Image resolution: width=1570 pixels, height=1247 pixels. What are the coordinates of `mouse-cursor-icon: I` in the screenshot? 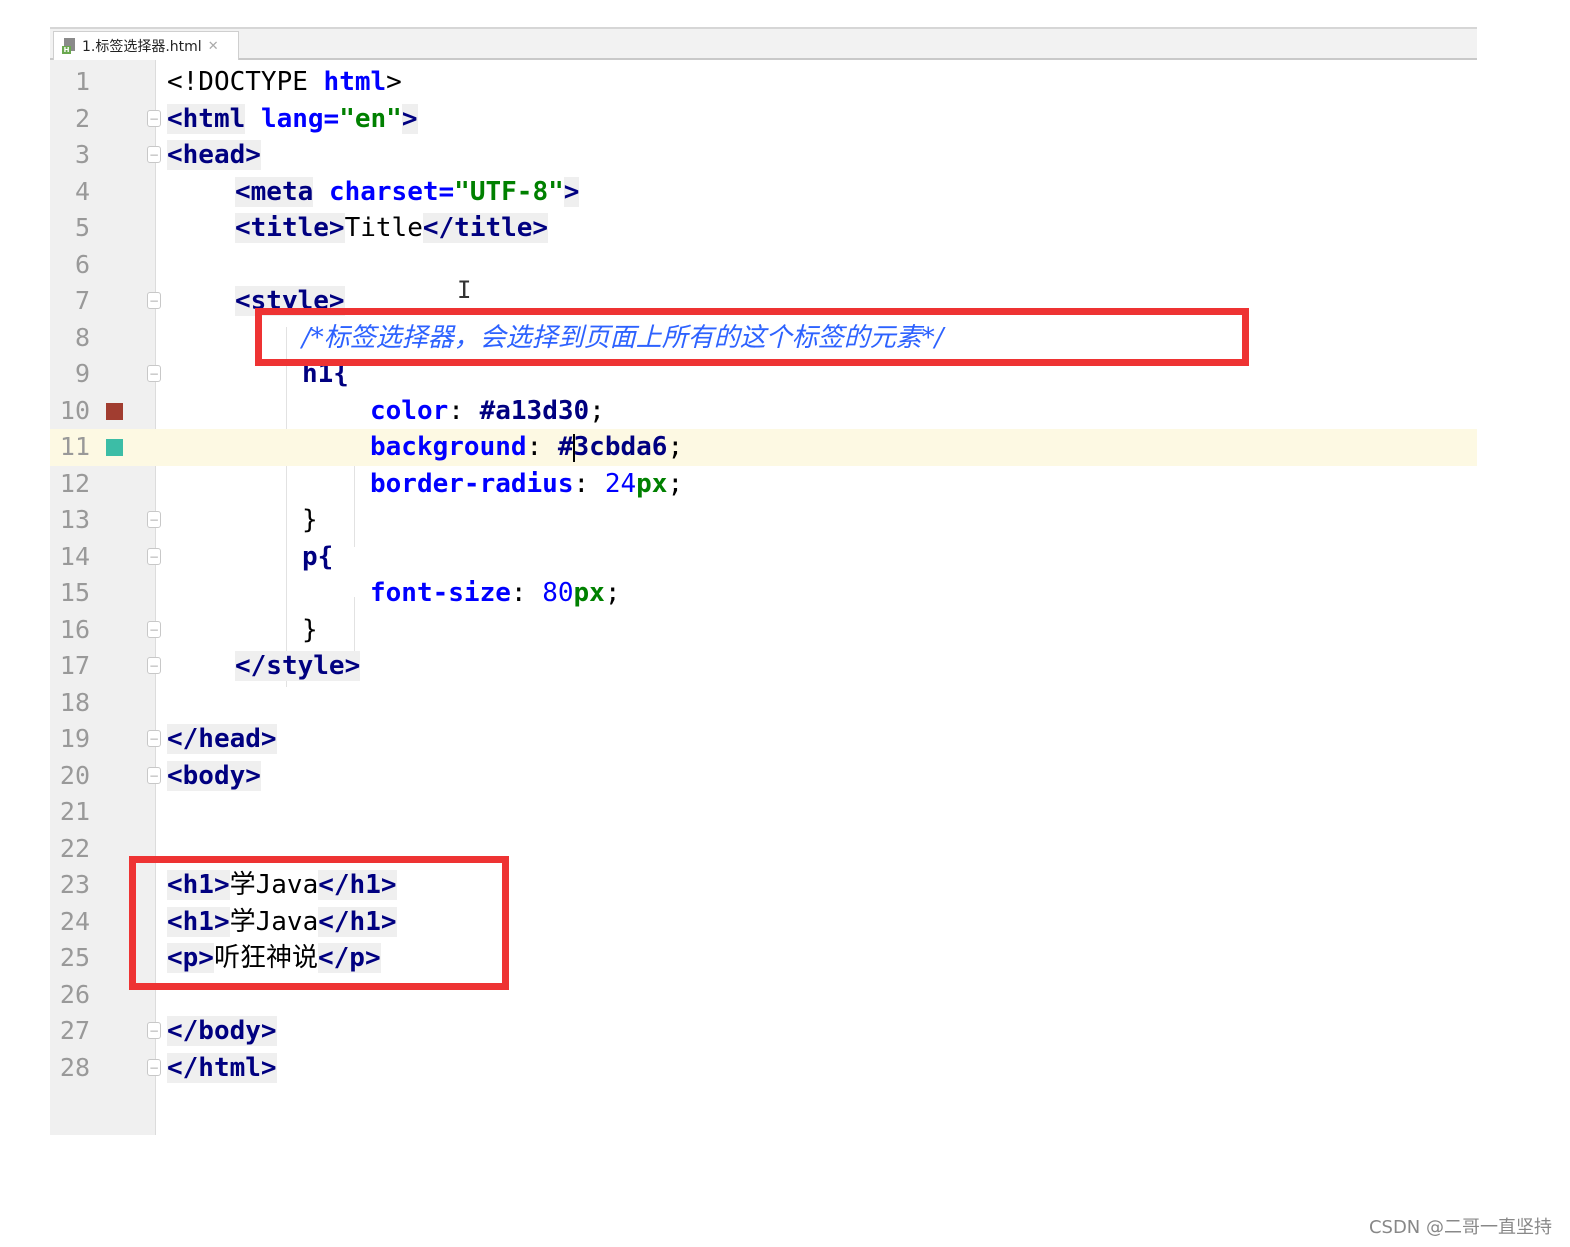 It's located at (464, 290).